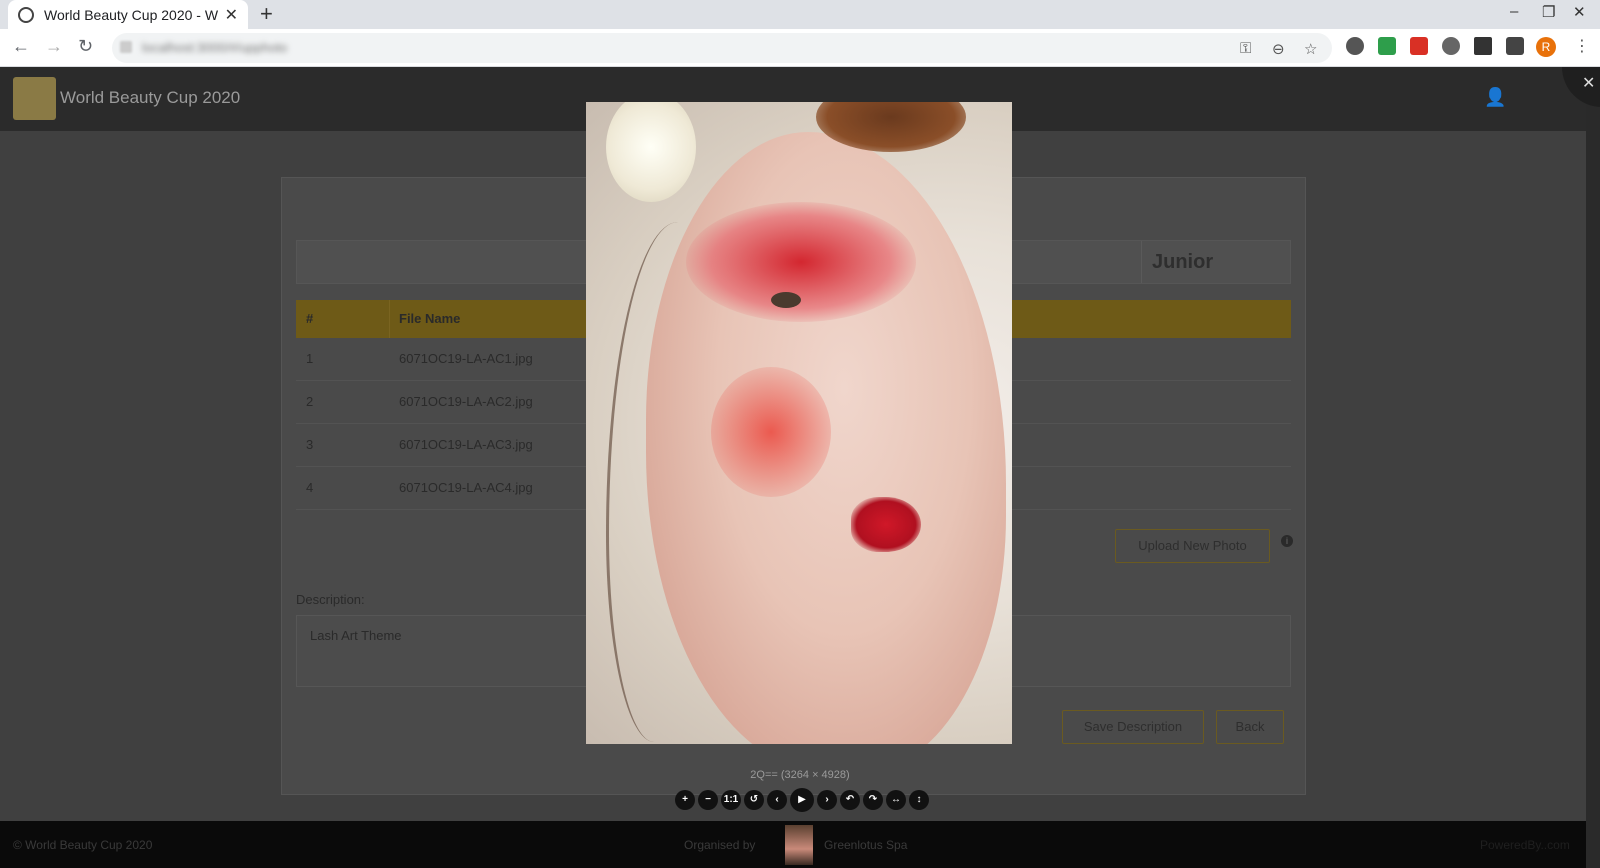  Describe the element at coordinates (131, 14) in the screenshot. I see `tab-title: World Beauty Cup 2020 - W` at that location.